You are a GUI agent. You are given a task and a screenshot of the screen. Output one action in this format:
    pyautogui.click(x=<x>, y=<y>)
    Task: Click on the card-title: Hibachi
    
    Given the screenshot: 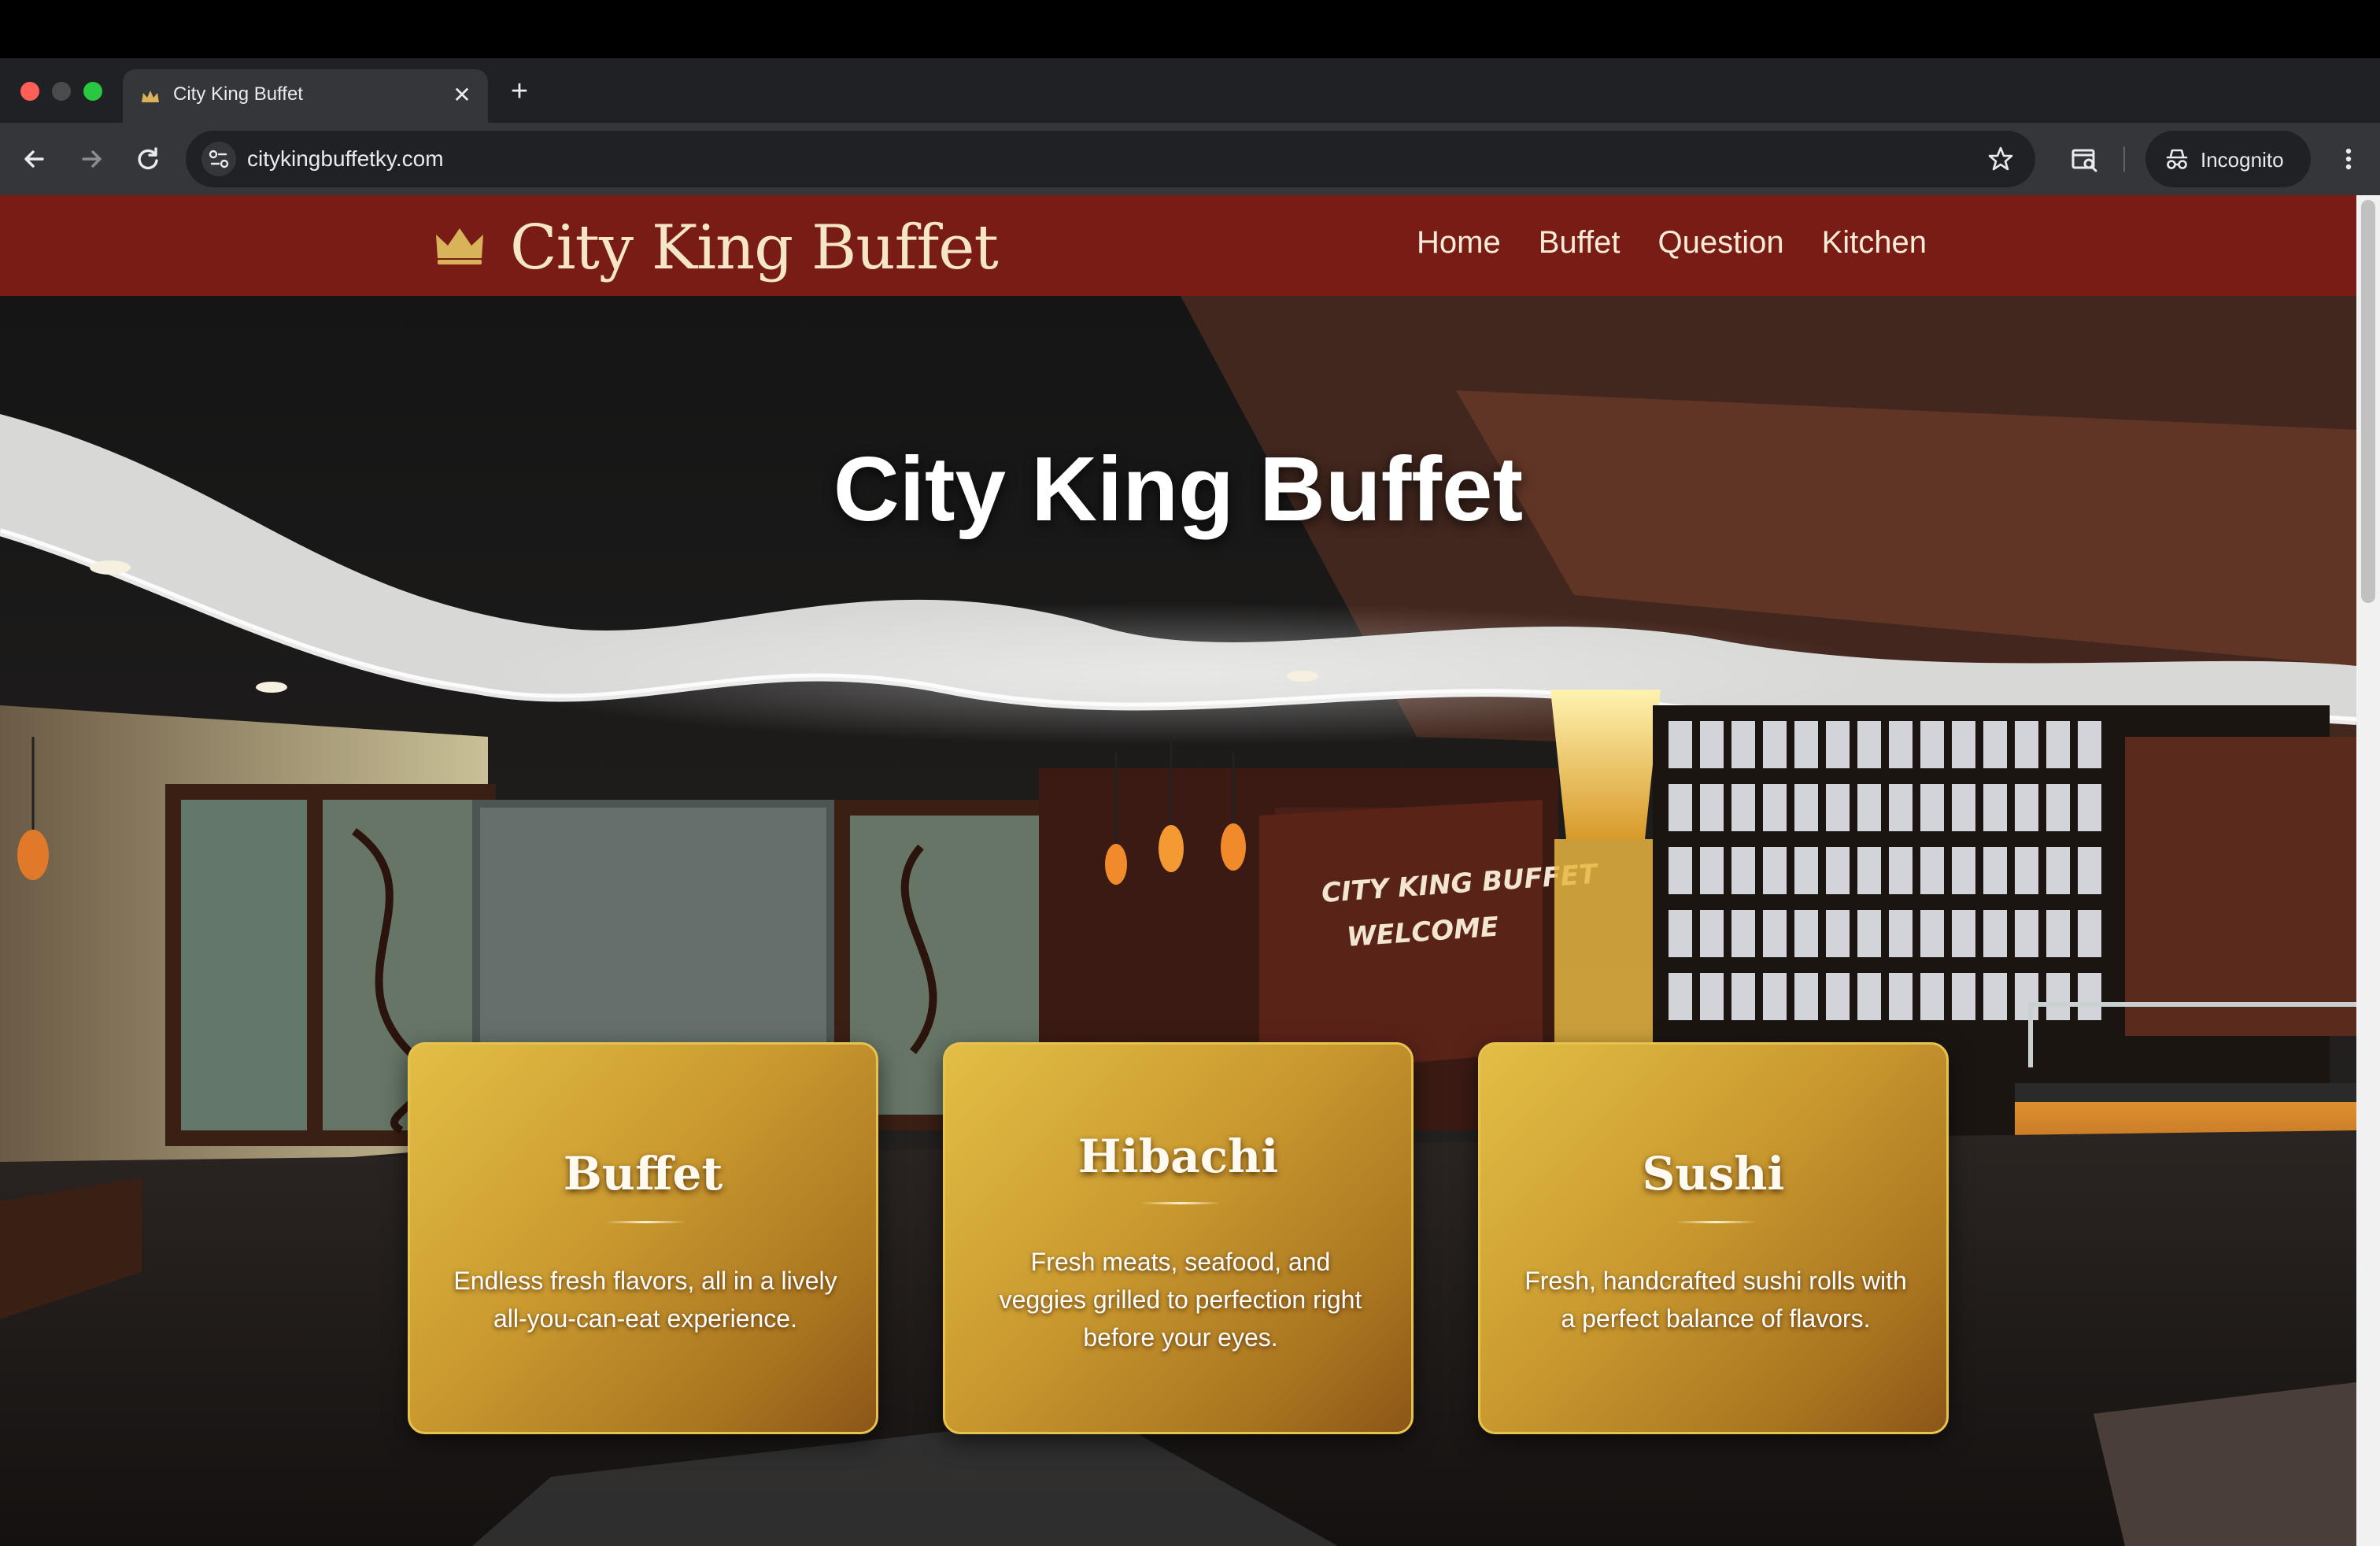 What is the action you would take?
    pyautogui.click(x=1178, y=1156)
    